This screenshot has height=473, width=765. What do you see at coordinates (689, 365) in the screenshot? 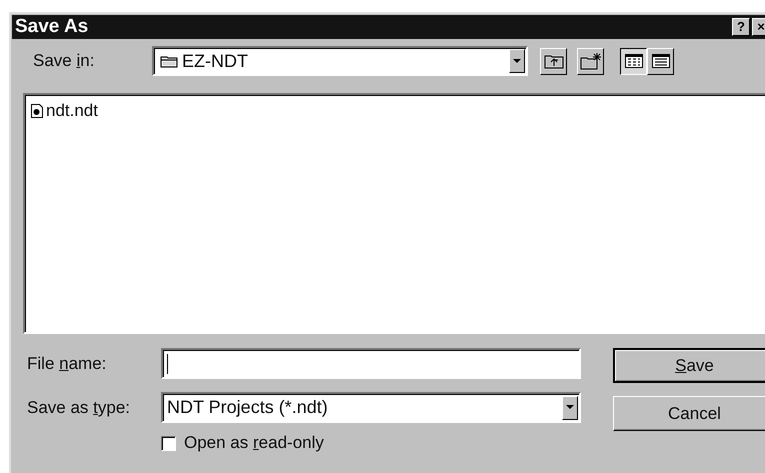
I see `save-button: Save` at bounding box center [689, 365].